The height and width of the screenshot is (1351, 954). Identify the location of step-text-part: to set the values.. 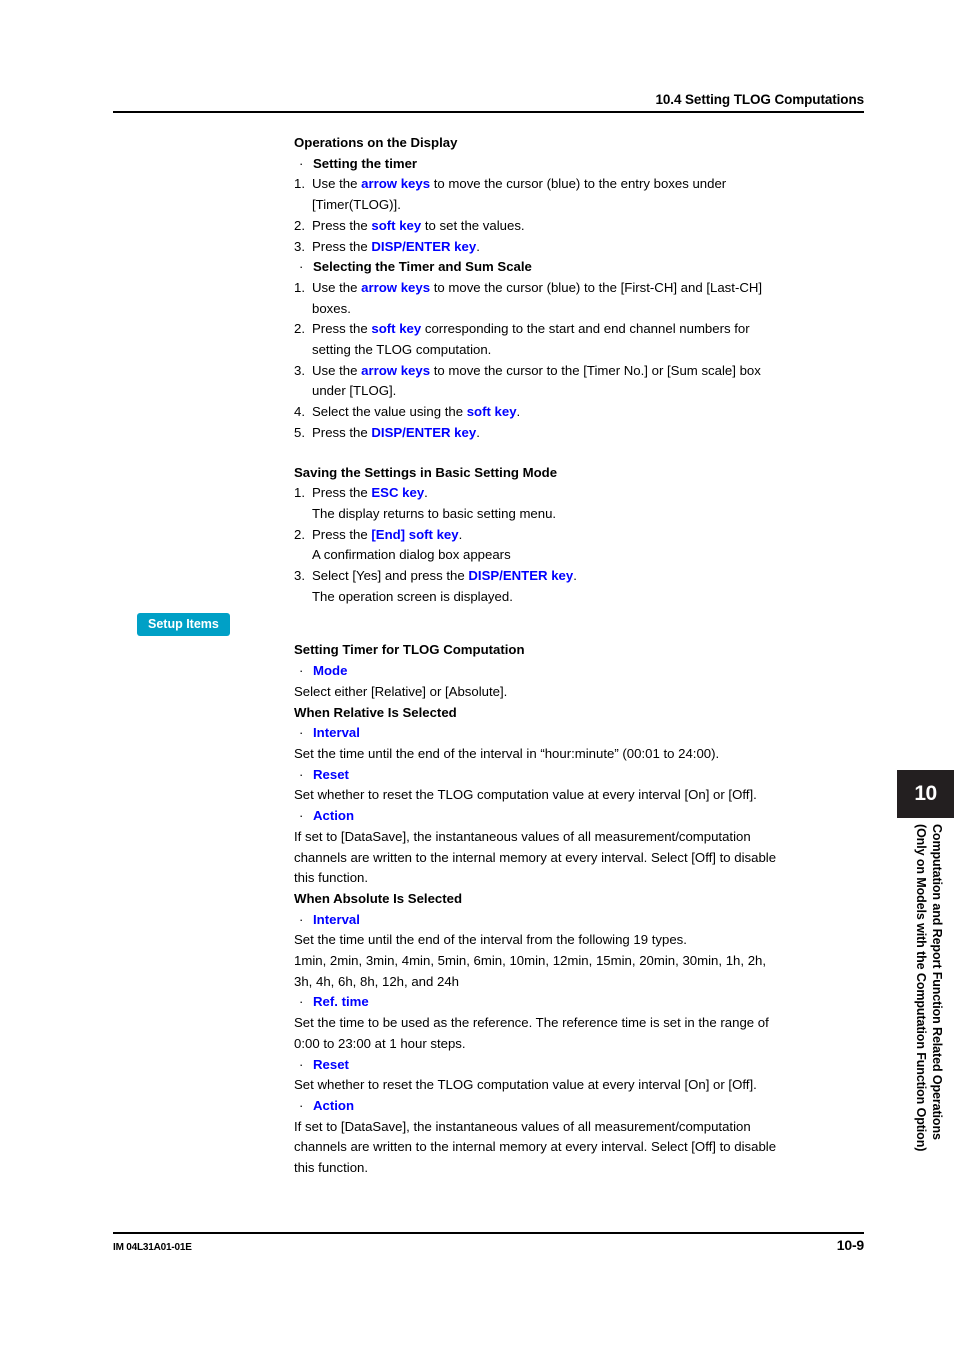
(473, 225).